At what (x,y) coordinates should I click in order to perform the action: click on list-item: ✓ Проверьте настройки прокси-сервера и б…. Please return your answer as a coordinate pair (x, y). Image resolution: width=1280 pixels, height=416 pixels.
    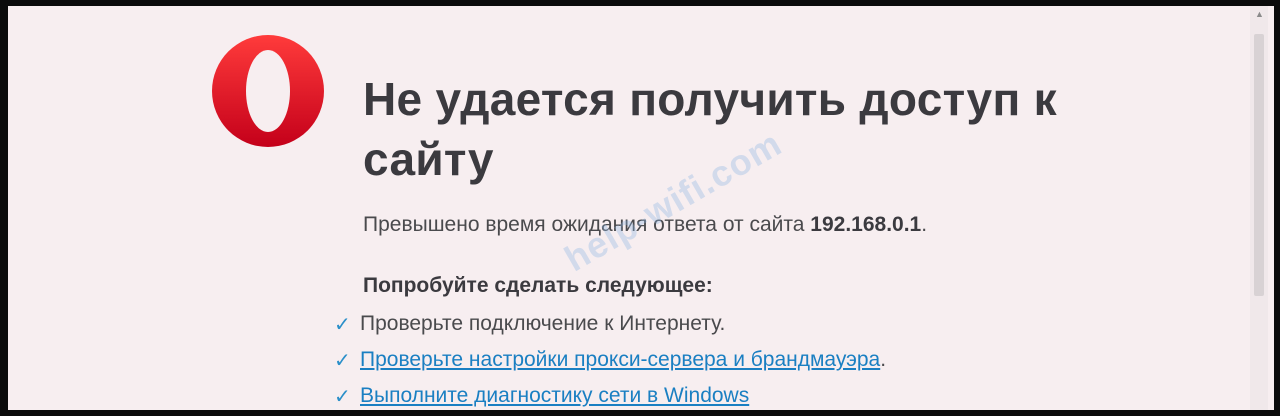
    Looking at the image, I should click on (610, 360).